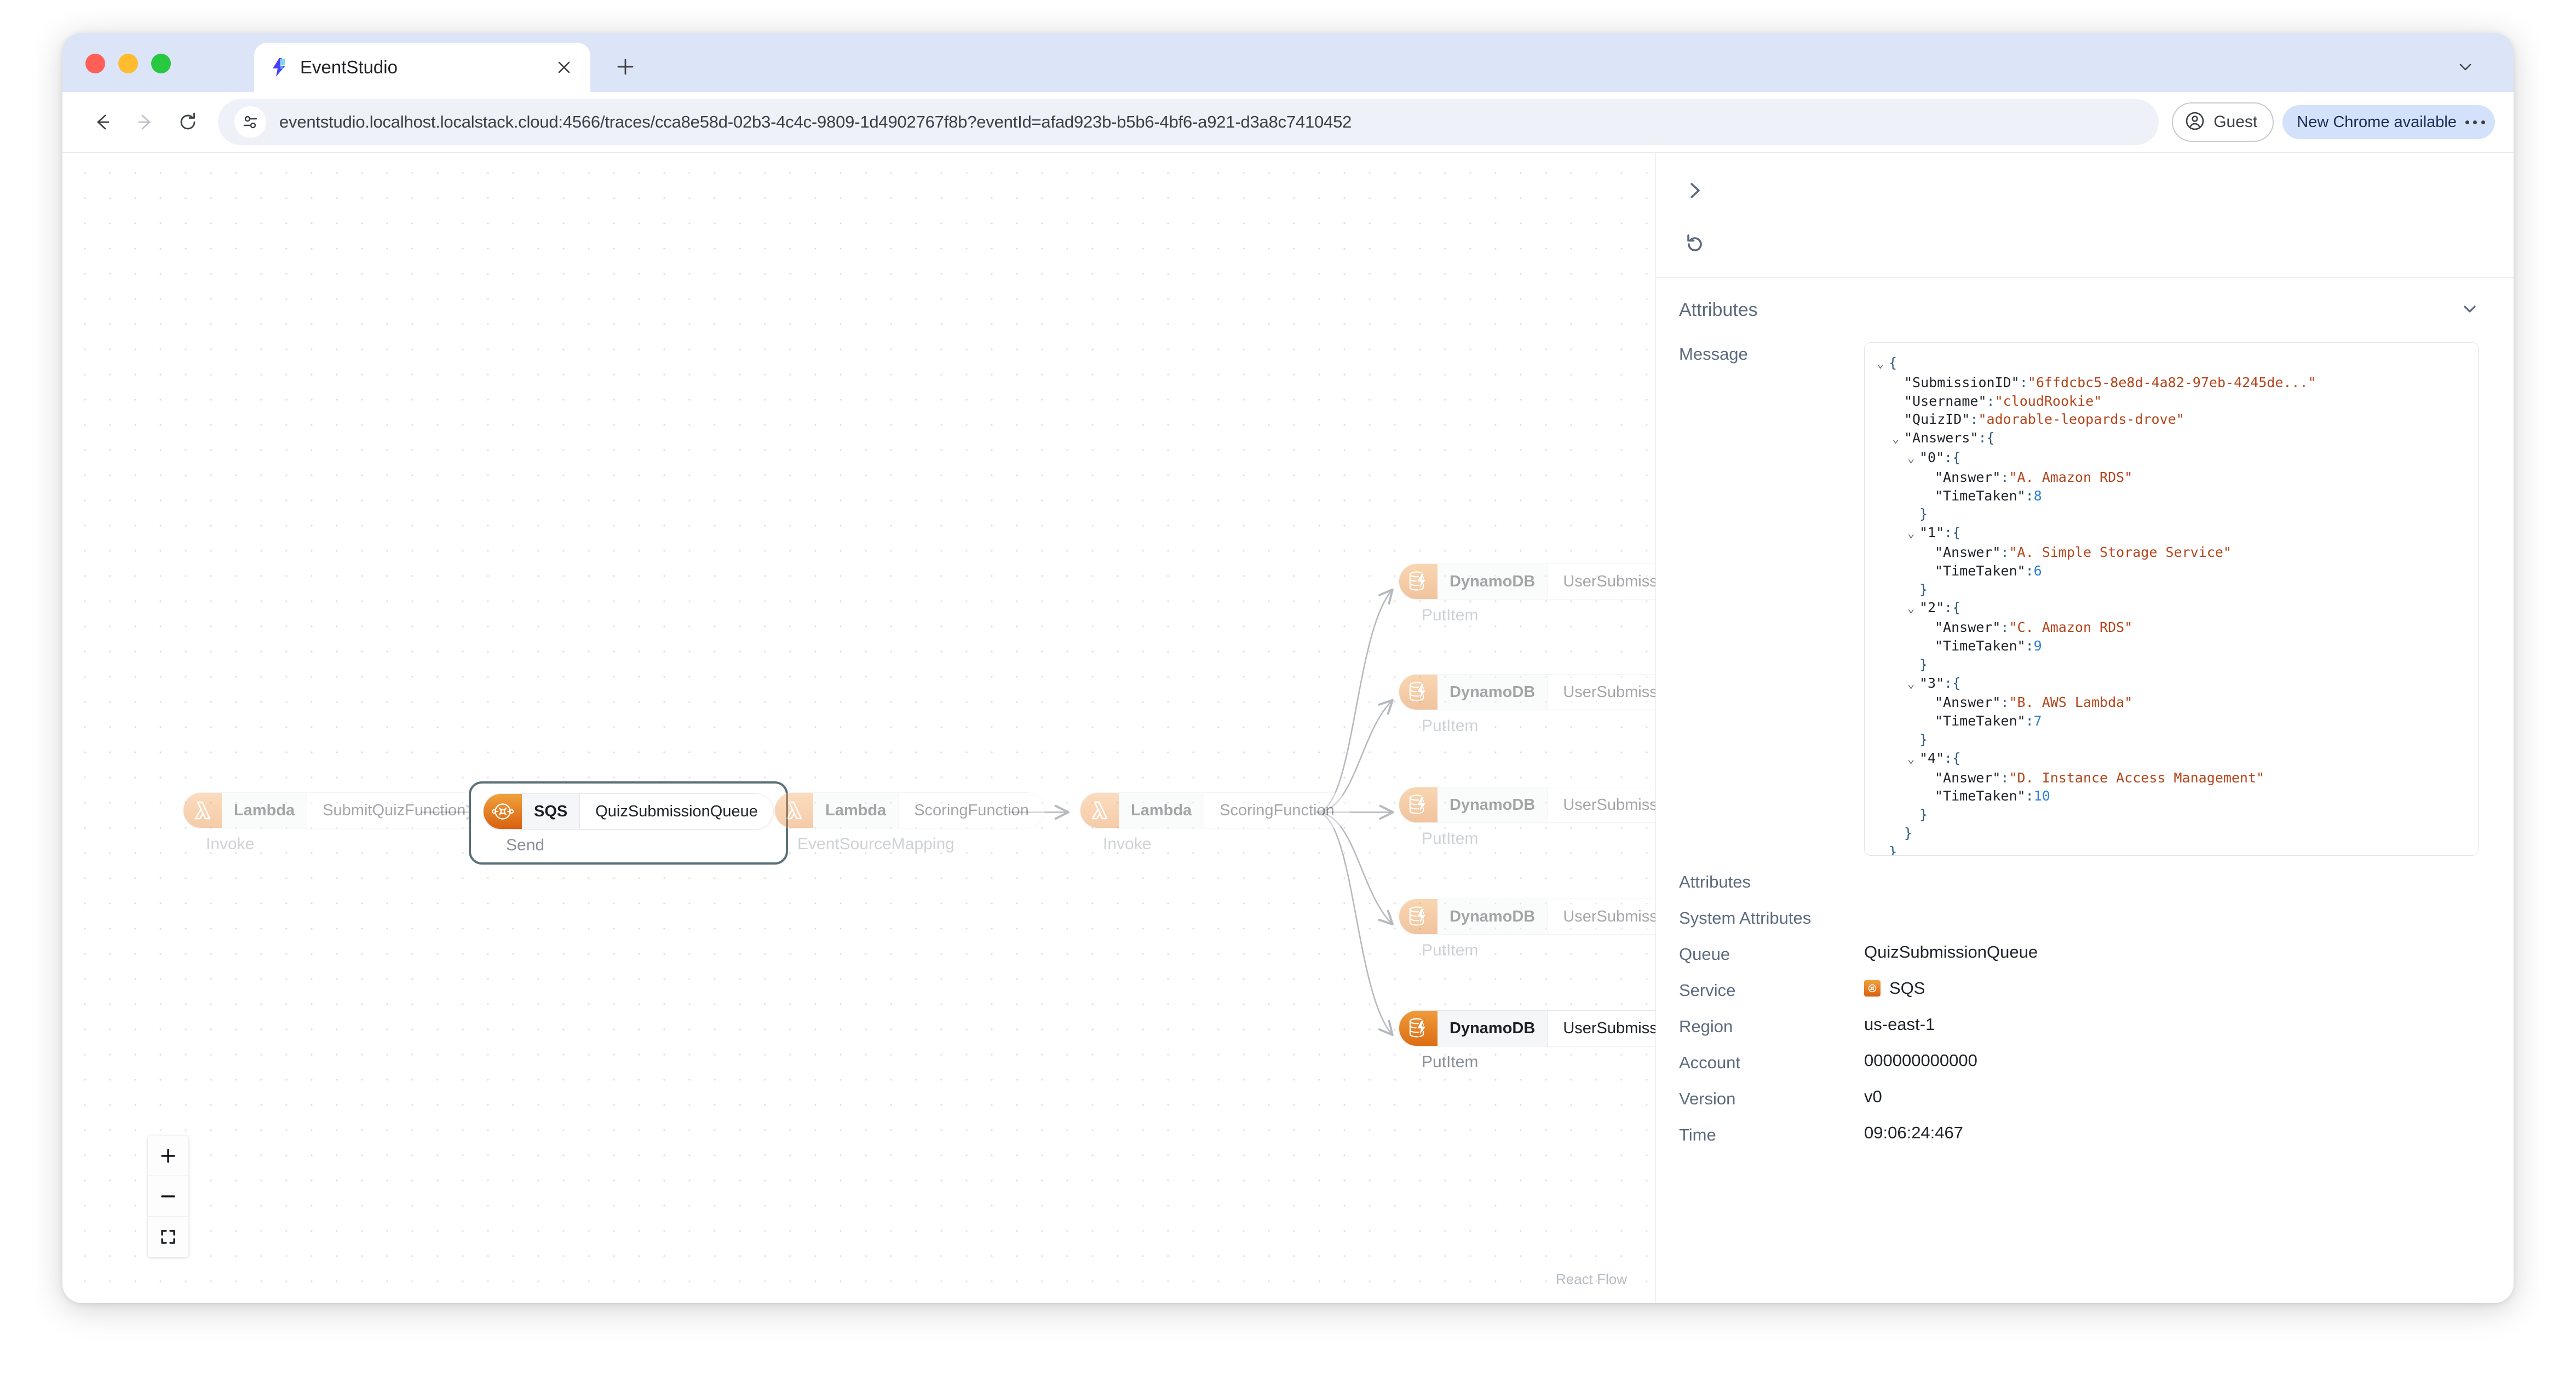 The width and height of the screenshot is (2576, 1382). What do you see at coordinates (2037, 570) in the screenshot?
I see `json-num: 6` at bounding box center [2037, 570].